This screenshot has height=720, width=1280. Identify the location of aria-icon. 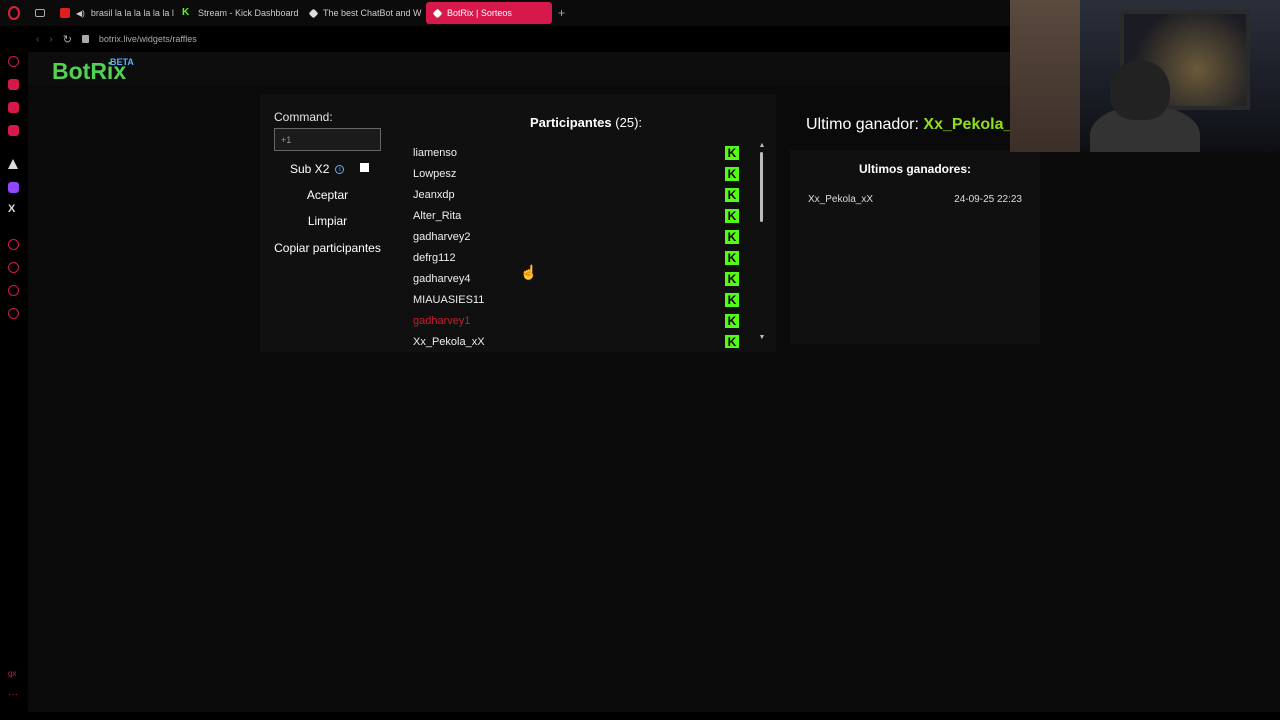
(13, 164).